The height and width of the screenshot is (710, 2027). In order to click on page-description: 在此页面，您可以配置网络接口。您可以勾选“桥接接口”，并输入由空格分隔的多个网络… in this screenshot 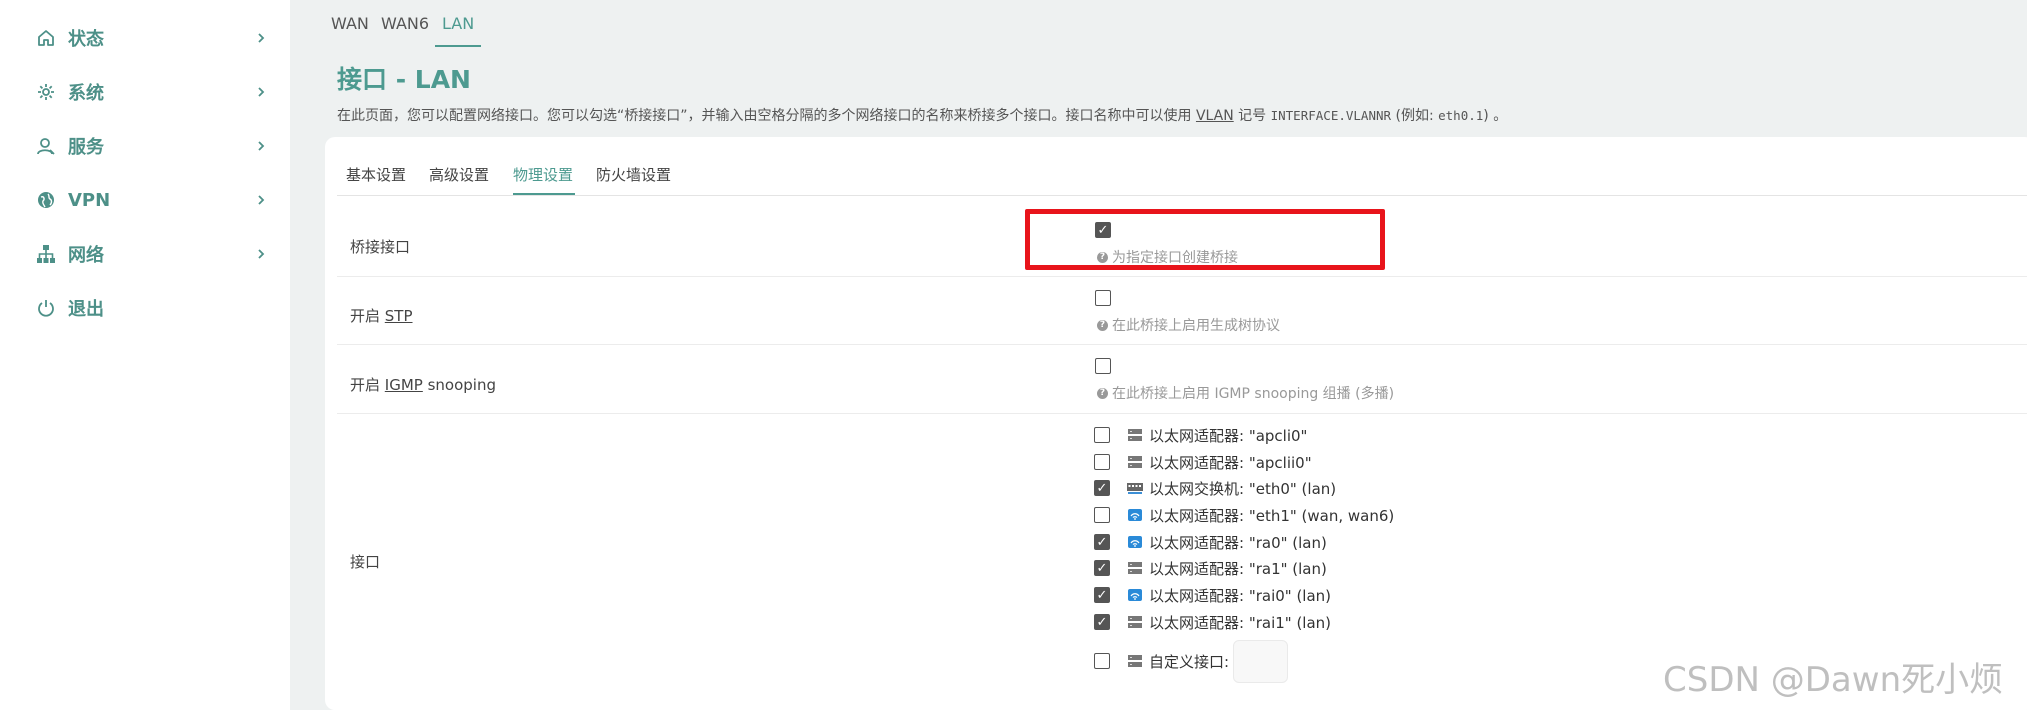, I will do `click(922, 115)`.